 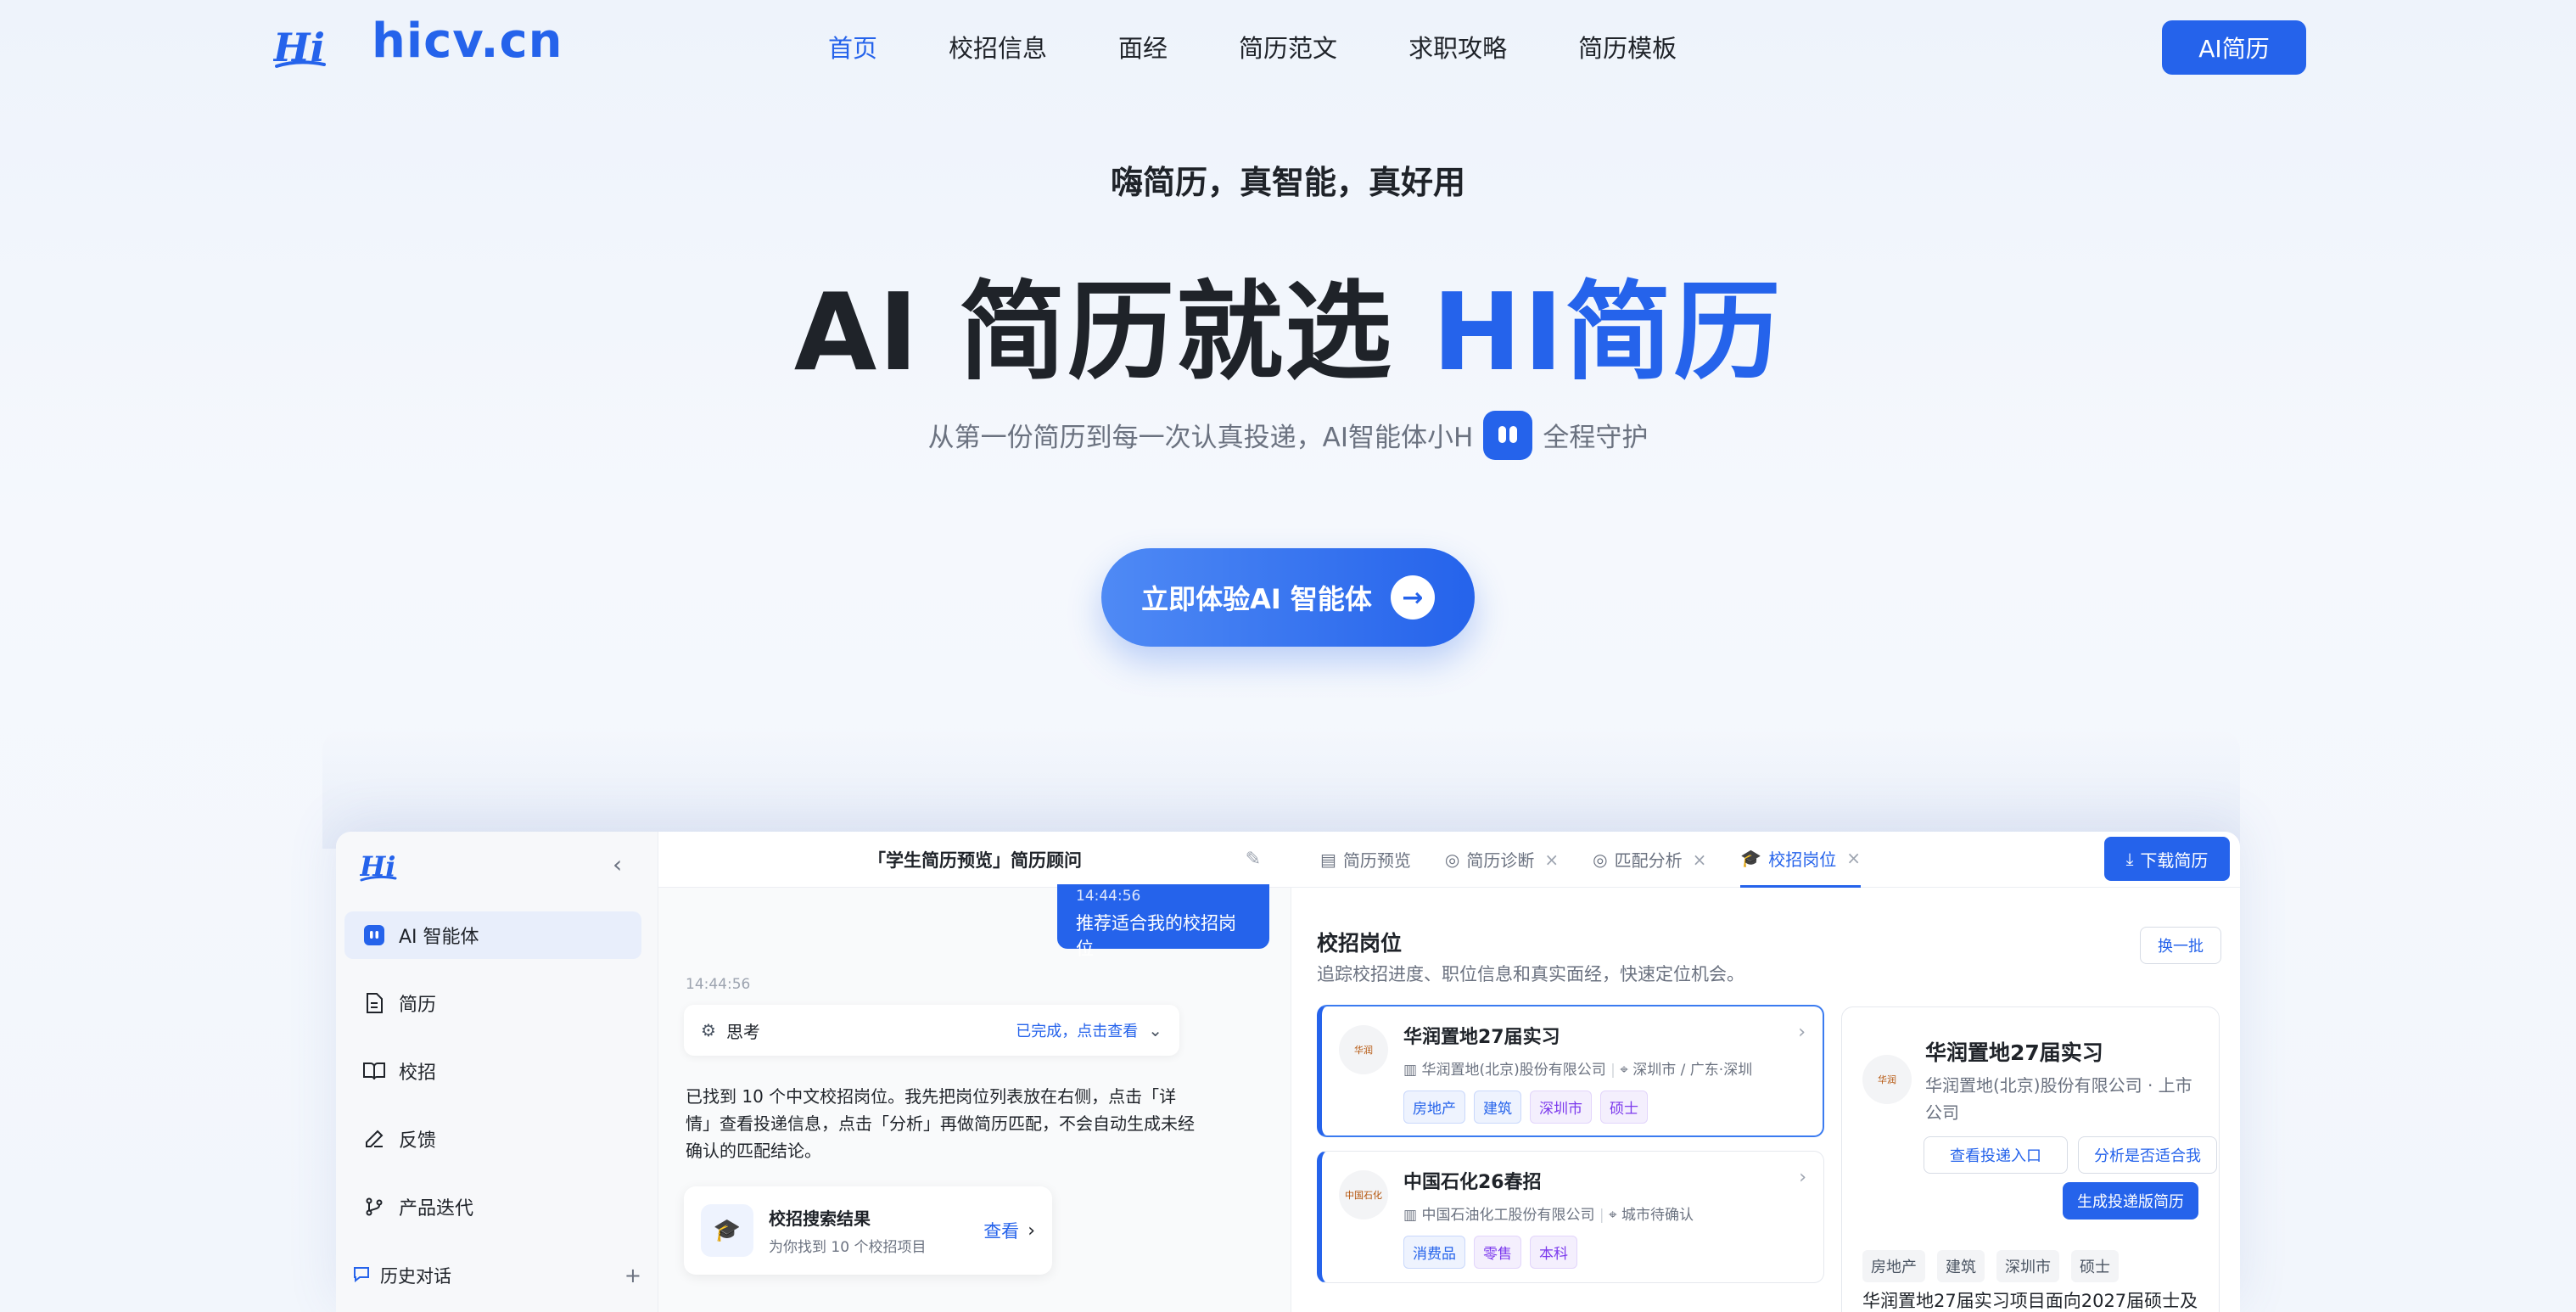 I want to click on nav-links: 首页 校招信息 面经 简历范文 求职攻略 简历模板, so click(x=1288, y=46).